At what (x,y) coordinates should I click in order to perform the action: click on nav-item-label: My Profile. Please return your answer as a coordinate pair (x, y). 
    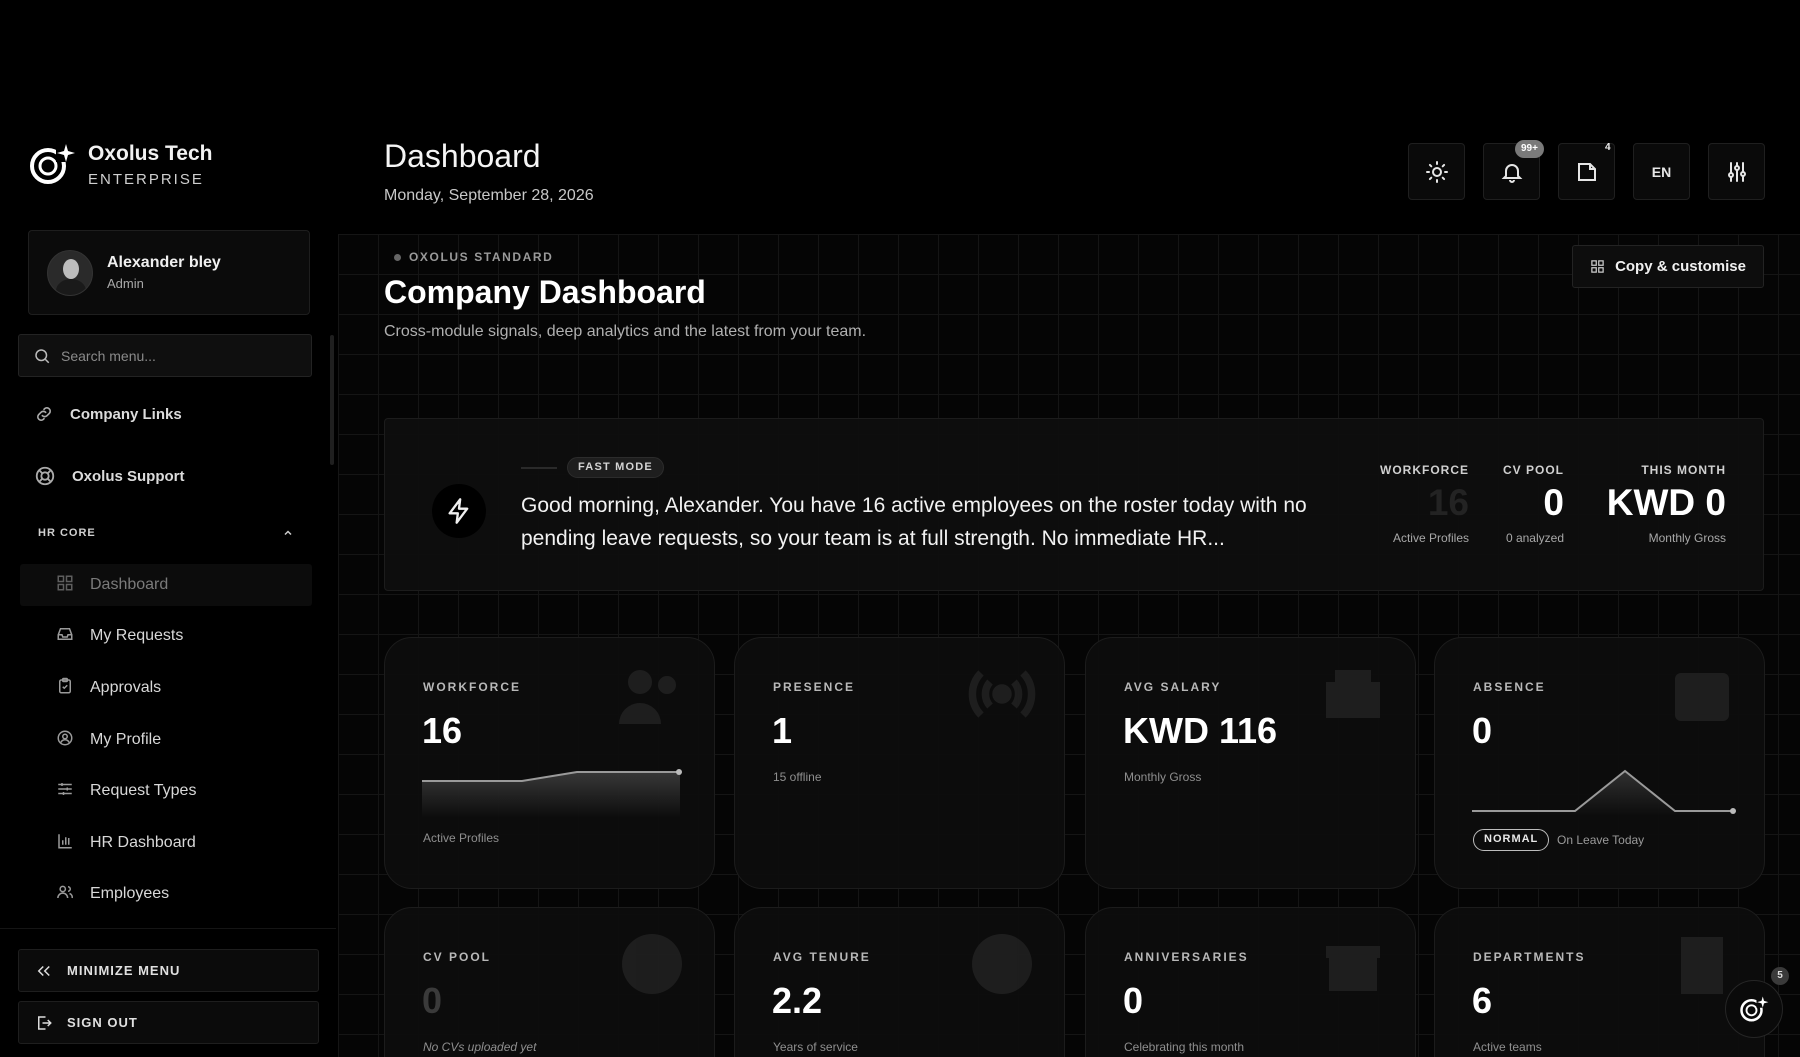
    Looking at the image, I should click on (126, 739).